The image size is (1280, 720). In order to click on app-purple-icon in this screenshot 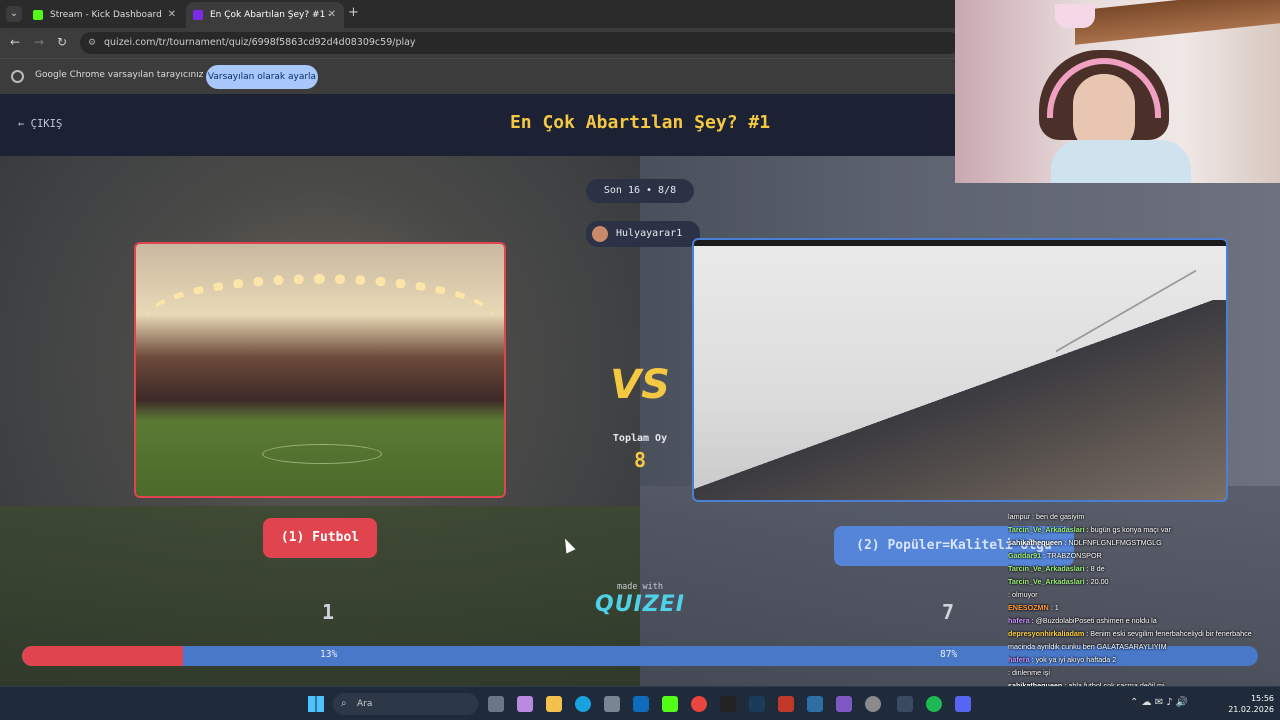, I will do `click(844, 704)`.